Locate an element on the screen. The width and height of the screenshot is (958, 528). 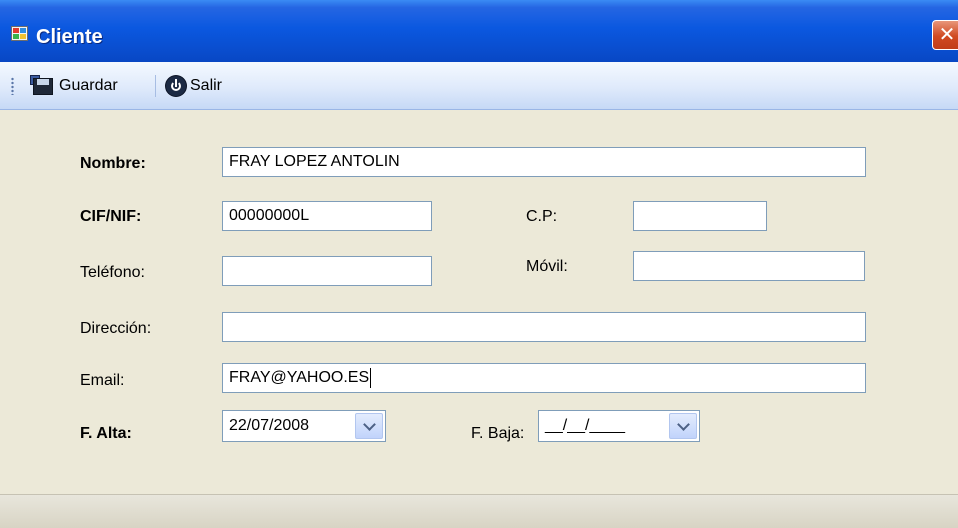
nombre-label: Nombre: is located at coordinates (113, 163).